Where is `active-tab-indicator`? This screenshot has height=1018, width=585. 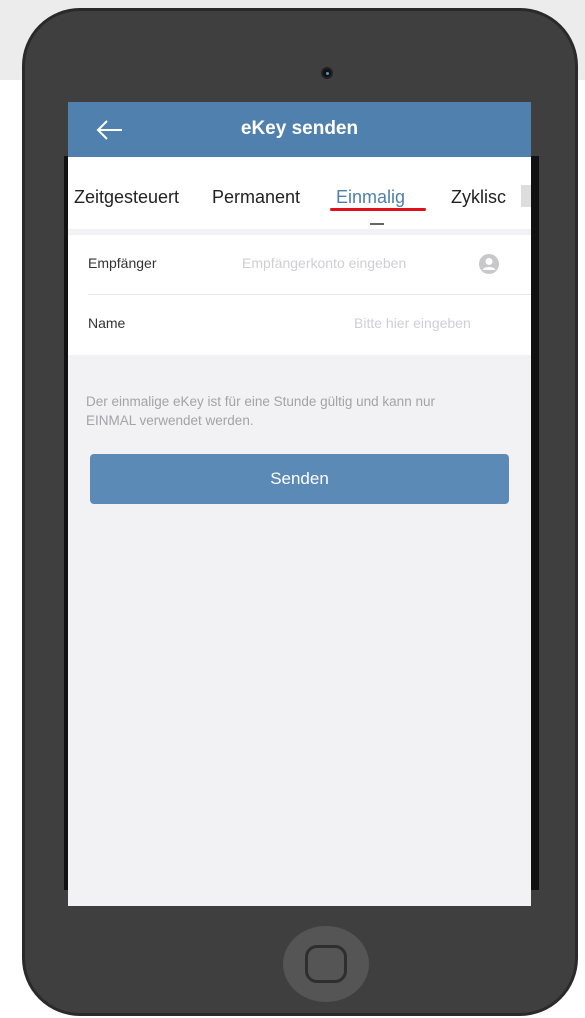
active-tab-indicator is located at coordinates (378, 209).